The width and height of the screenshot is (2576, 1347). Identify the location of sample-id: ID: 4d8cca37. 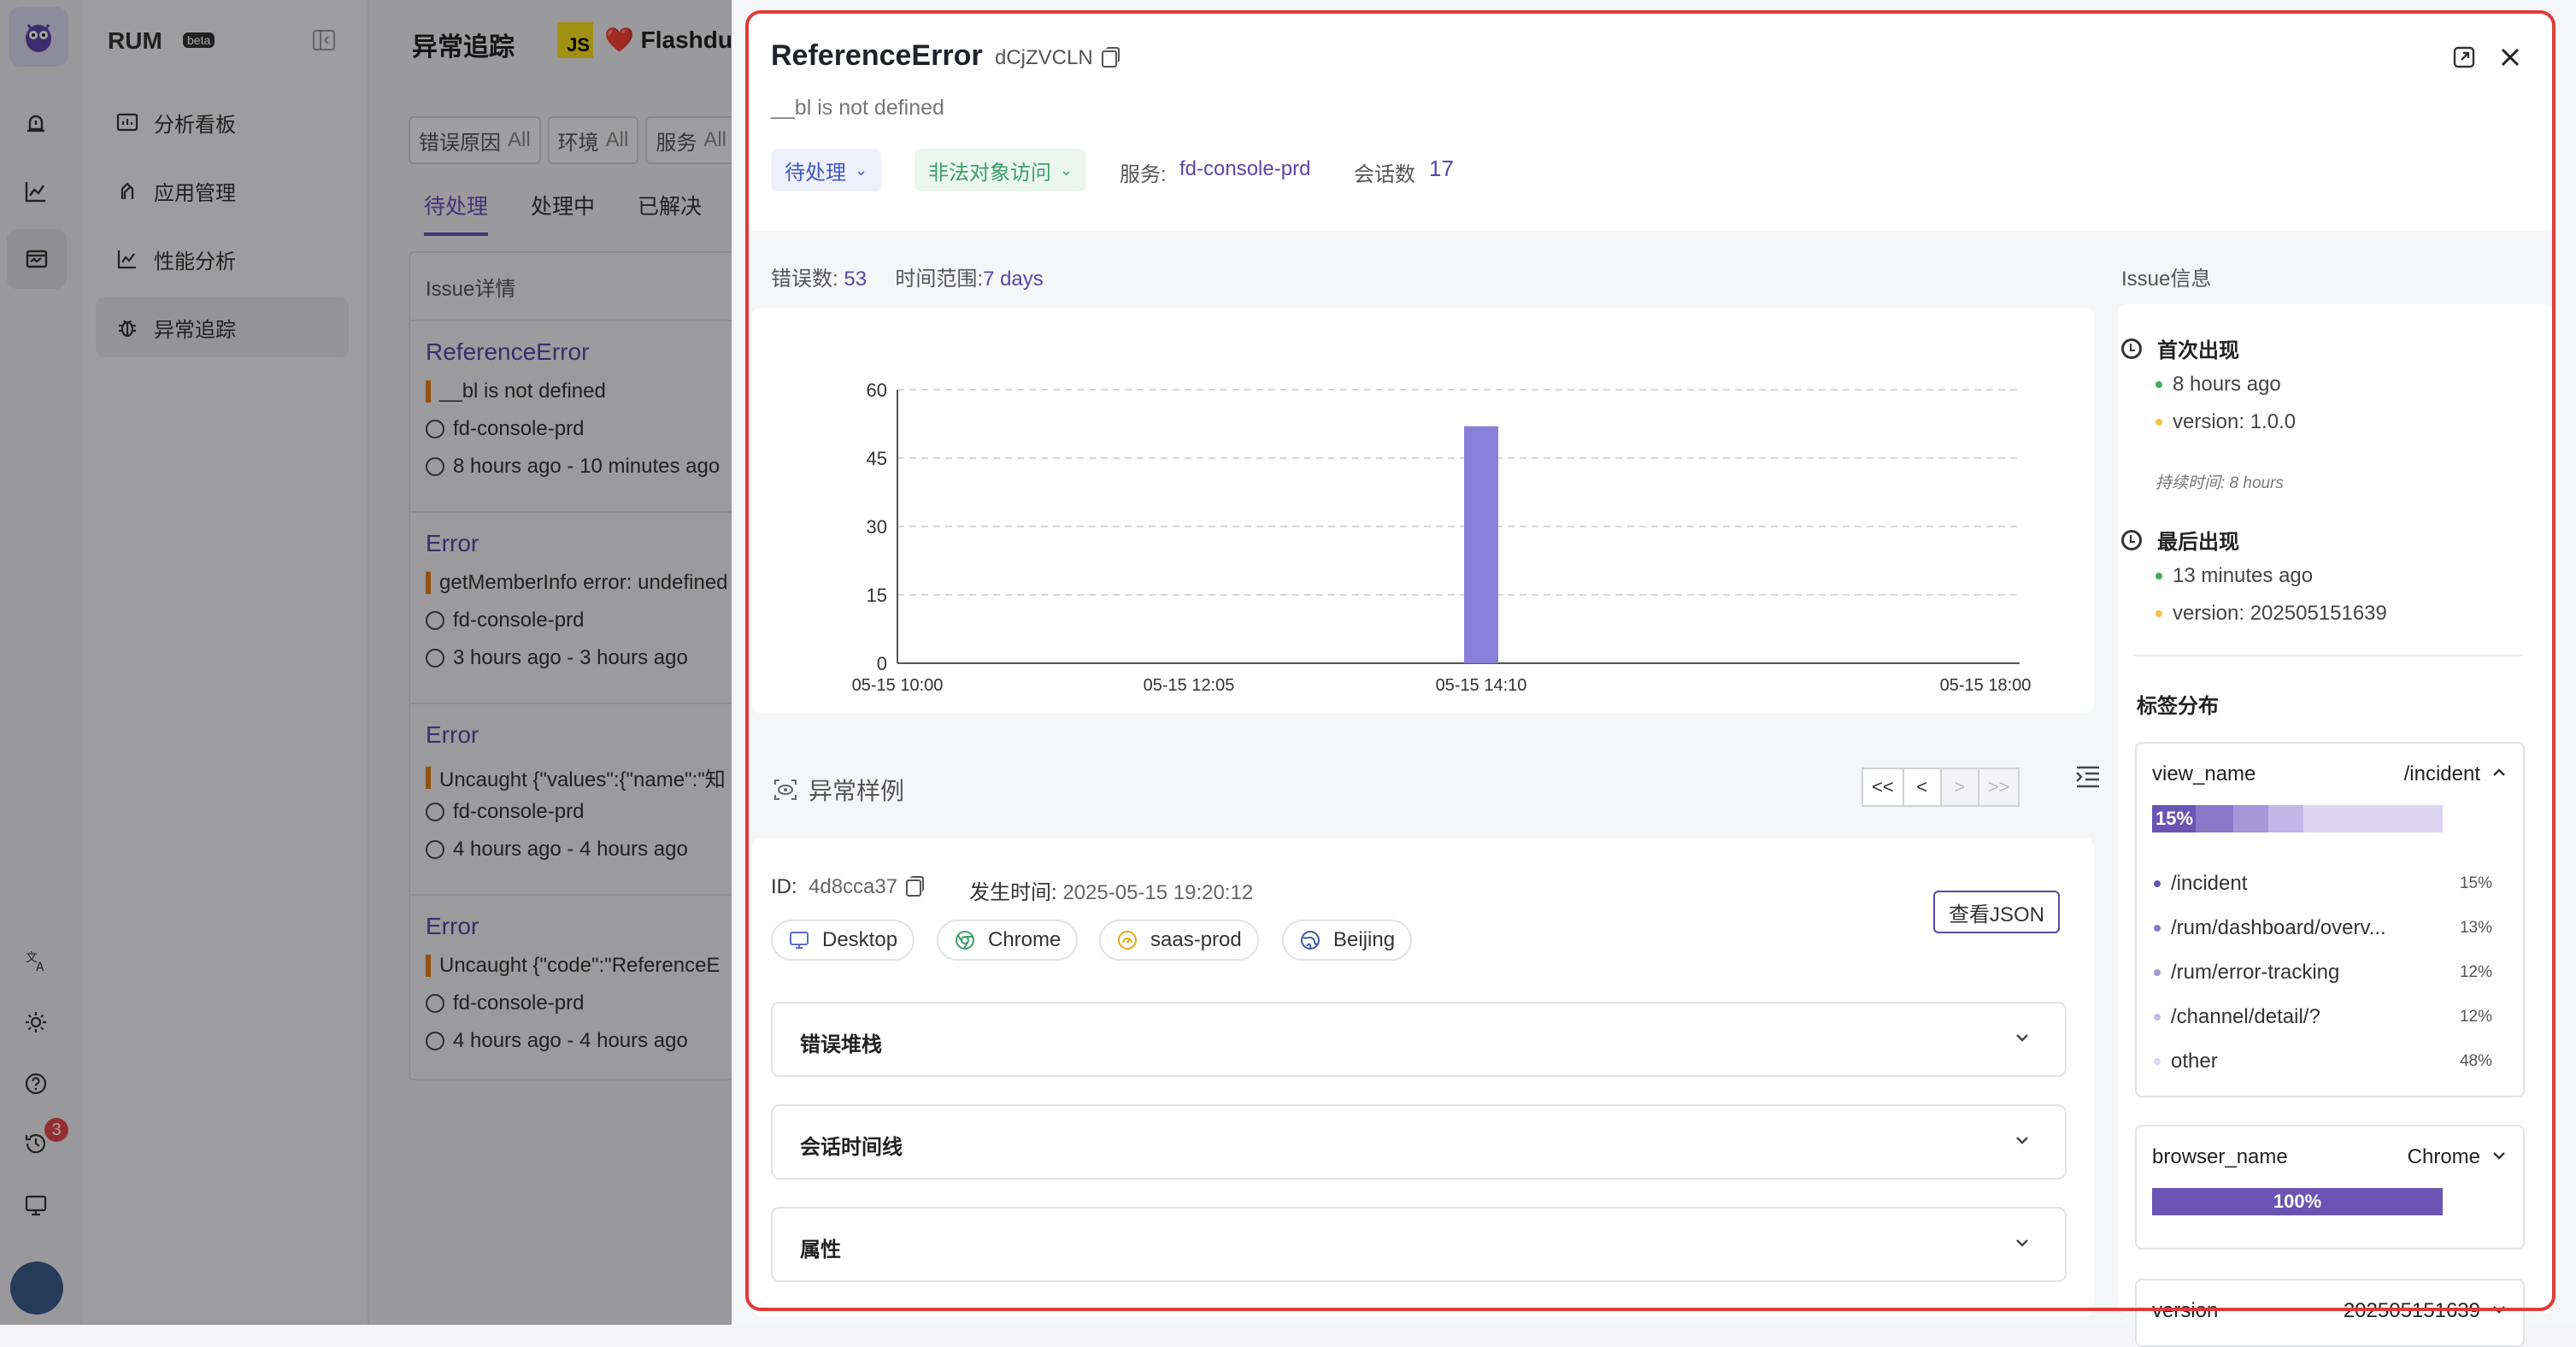
(848, 887).